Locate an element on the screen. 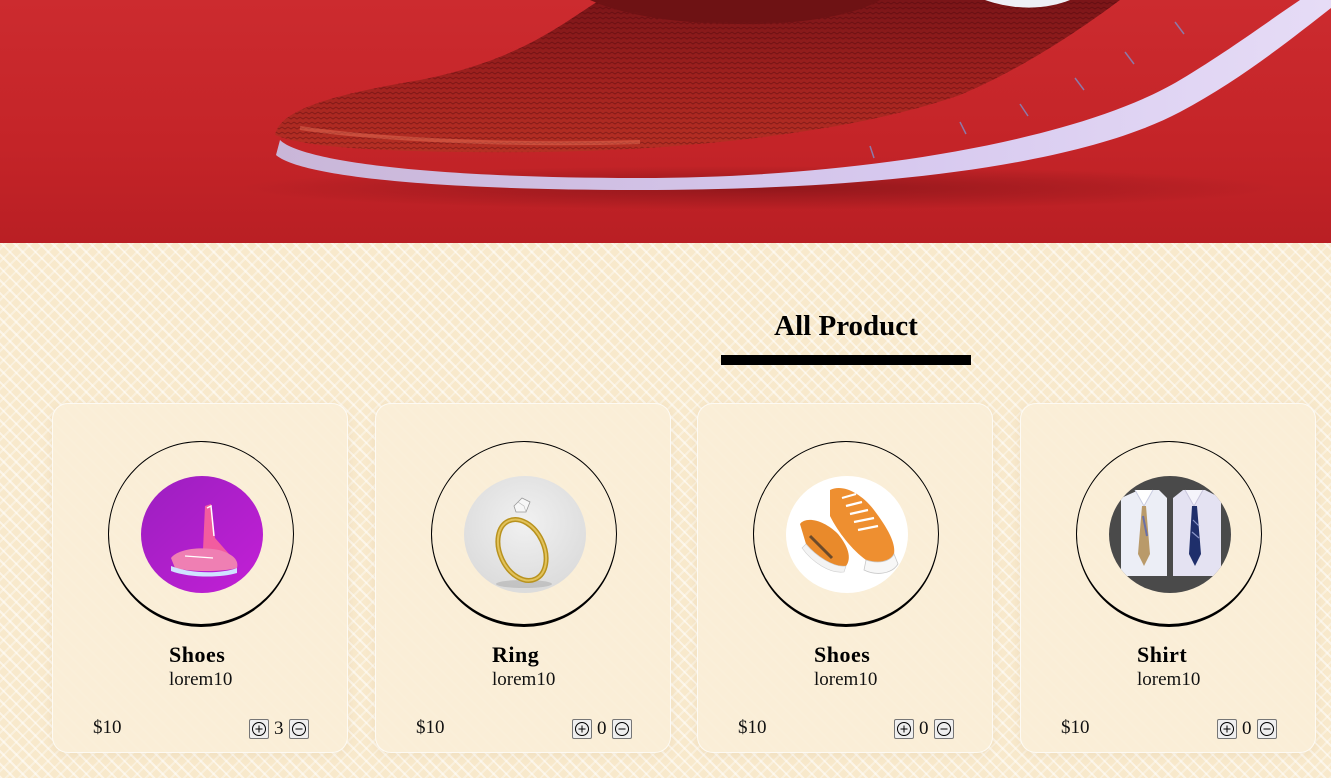 The image size is (1331, 778). product-image-pink-shoes is located at coordinates (202, 534).